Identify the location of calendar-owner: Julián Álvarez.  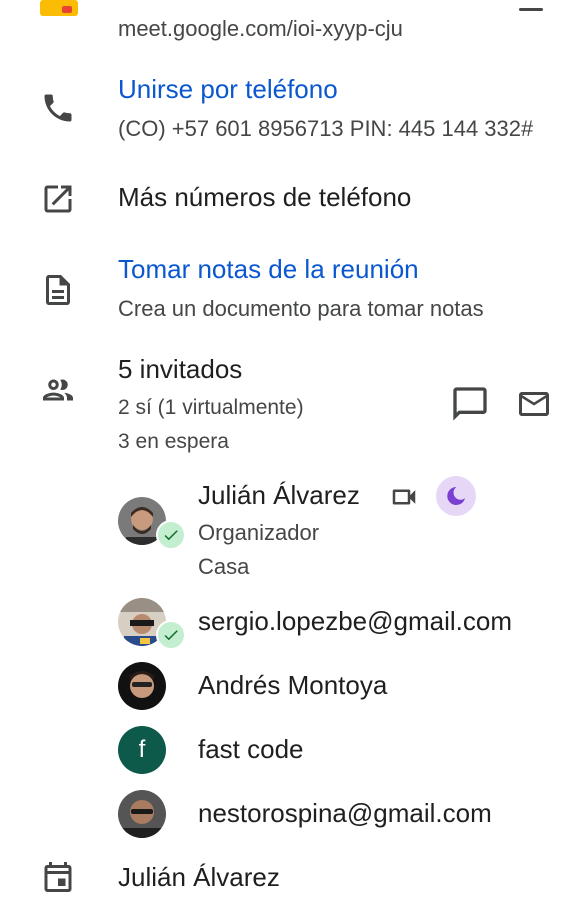
(199, 877).